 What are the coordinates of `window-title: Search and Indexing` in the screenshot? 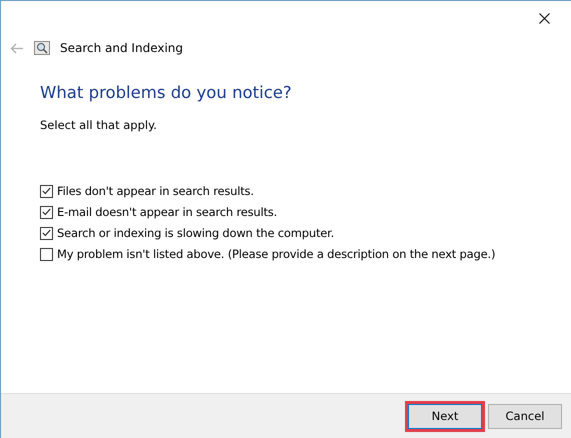 It's located at (122, 48).